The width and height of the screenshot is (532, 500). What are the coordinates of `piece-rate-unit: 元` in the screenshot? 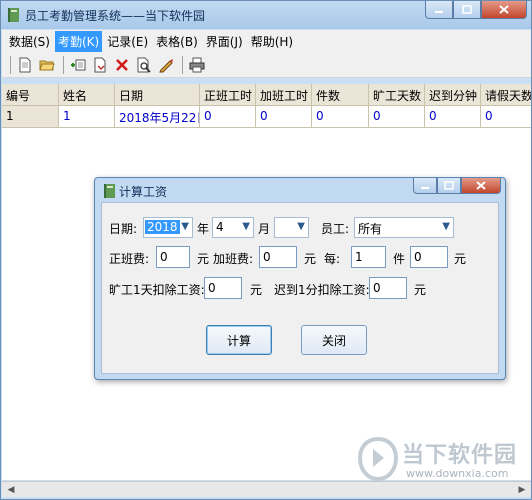 It's located at (460, 259).